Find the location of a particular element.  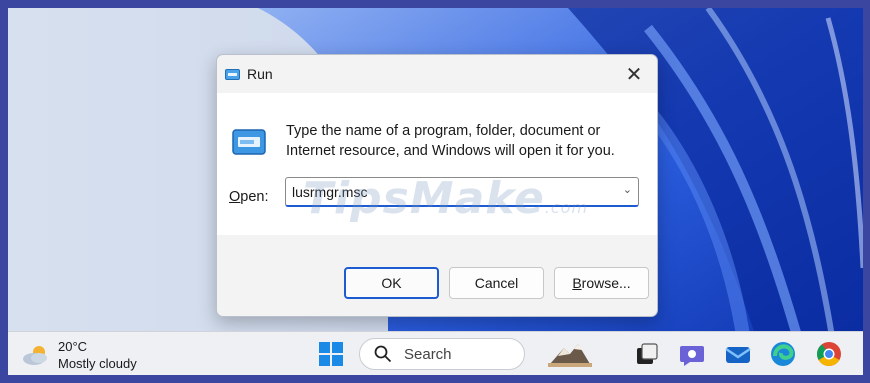

run-icon is located at coordinates (232, 74).